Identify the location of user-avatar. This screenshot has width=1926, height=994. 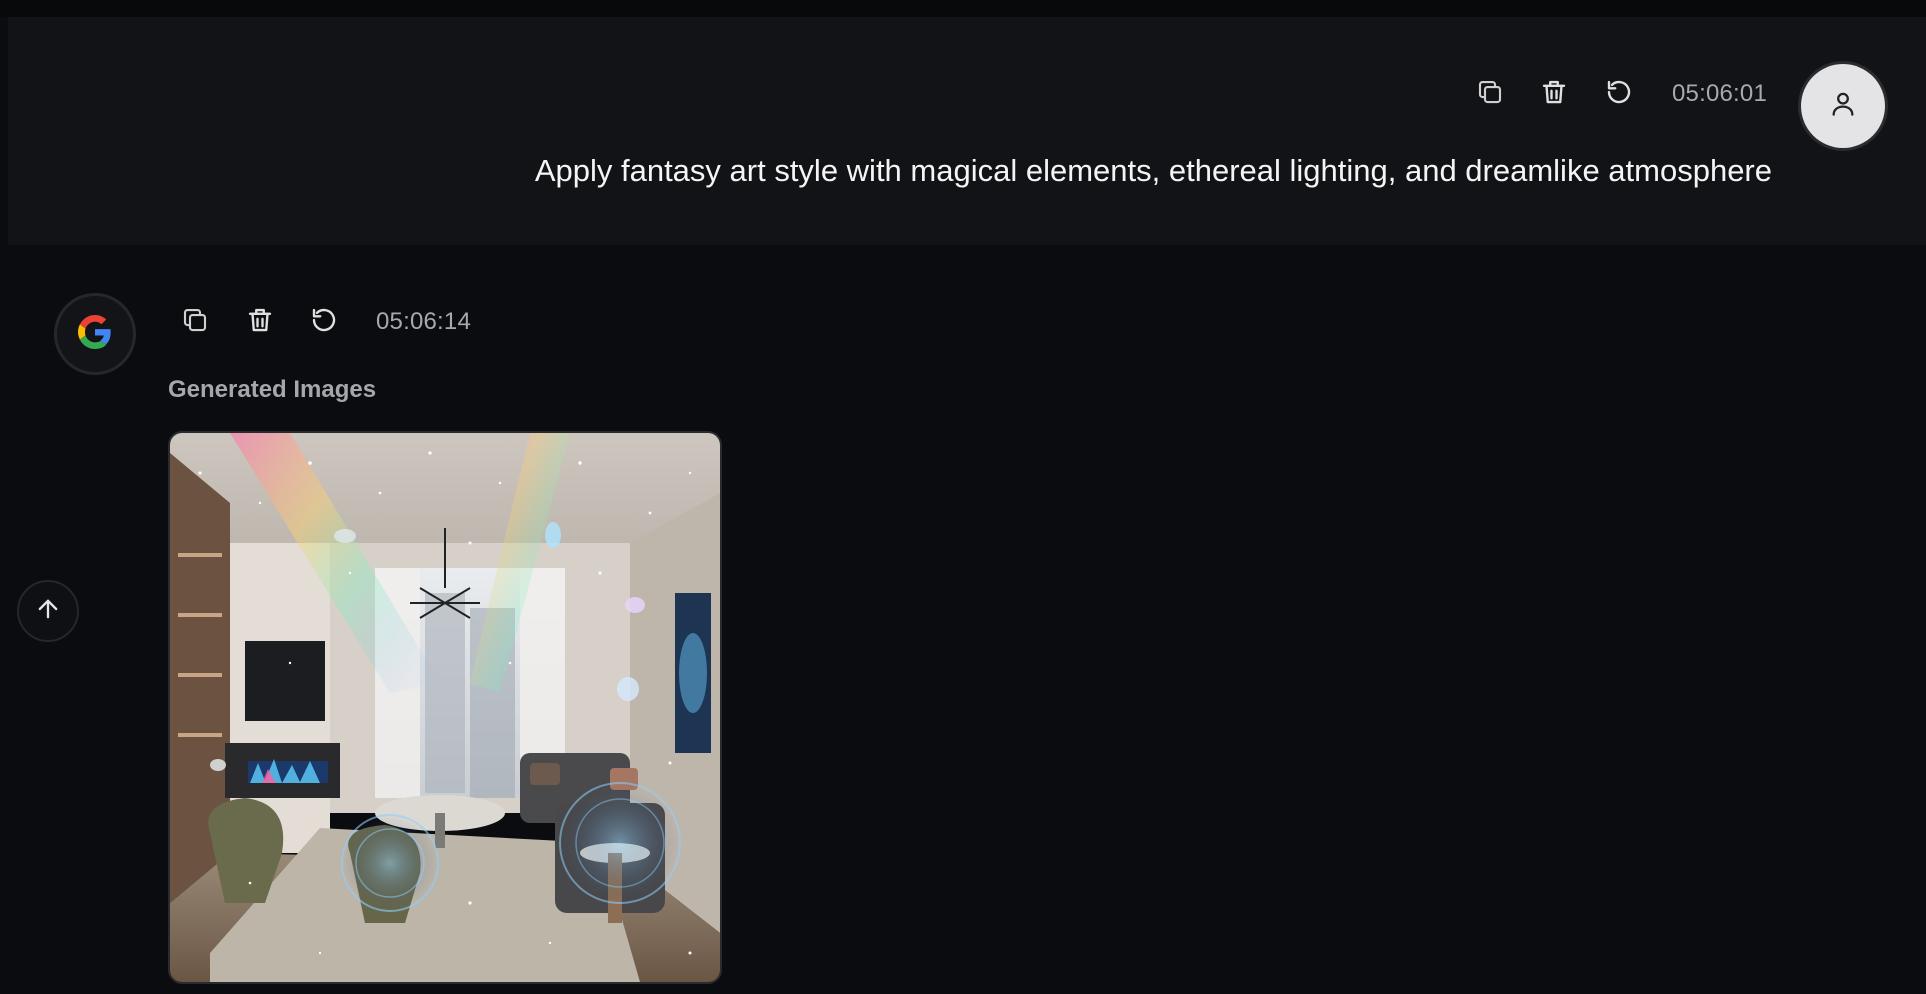
(1843, 106).